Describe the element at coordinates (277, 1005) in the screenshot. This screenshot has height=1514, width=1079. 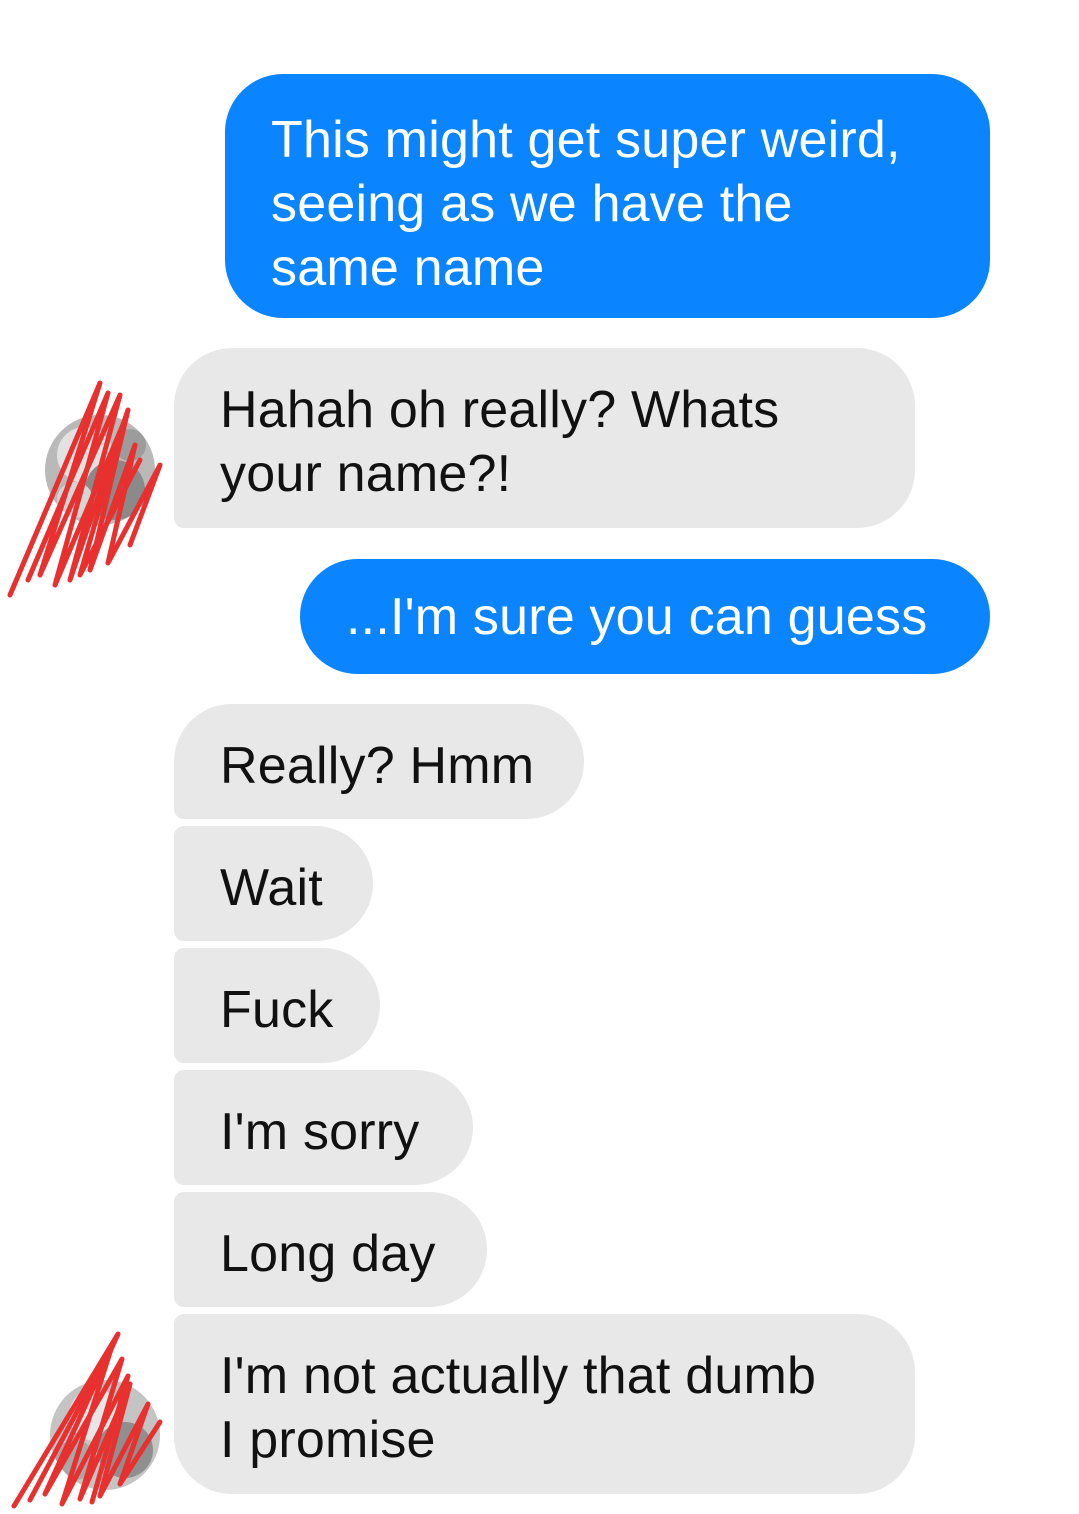
I see `received-message: Fuck` at that location.